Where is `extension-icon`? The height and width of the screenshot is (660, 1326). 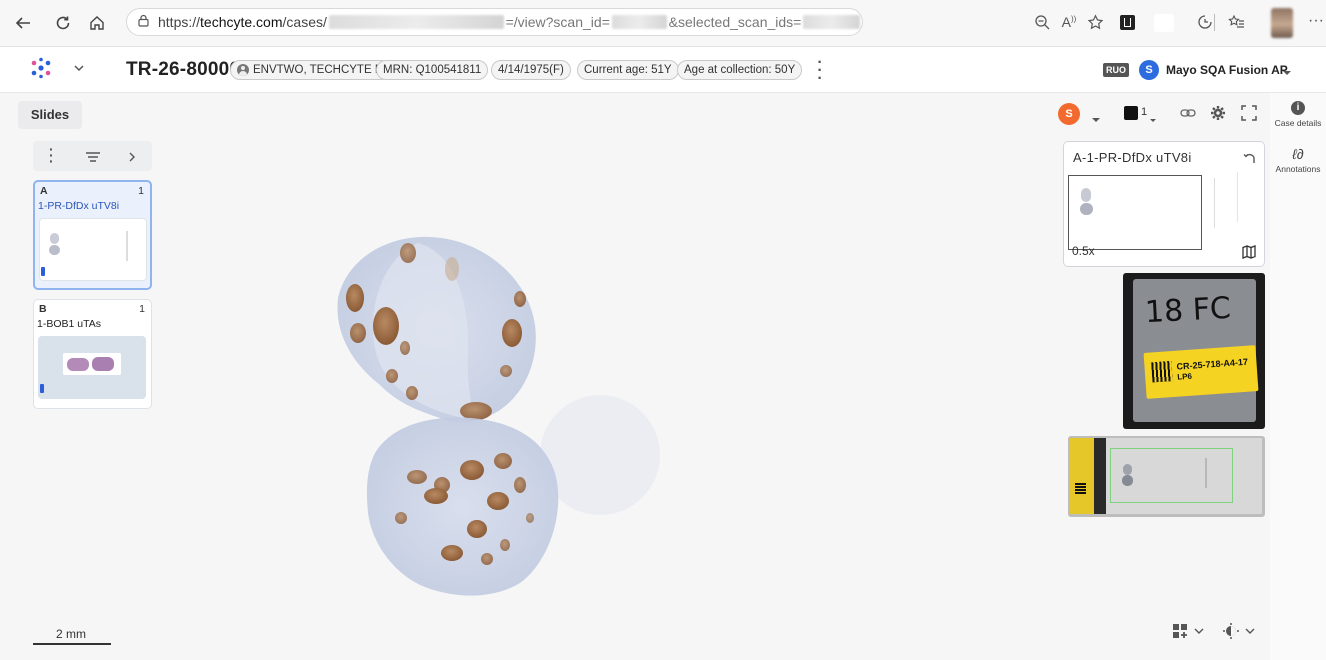
extension-icon is located at coordinates (1127, 22).